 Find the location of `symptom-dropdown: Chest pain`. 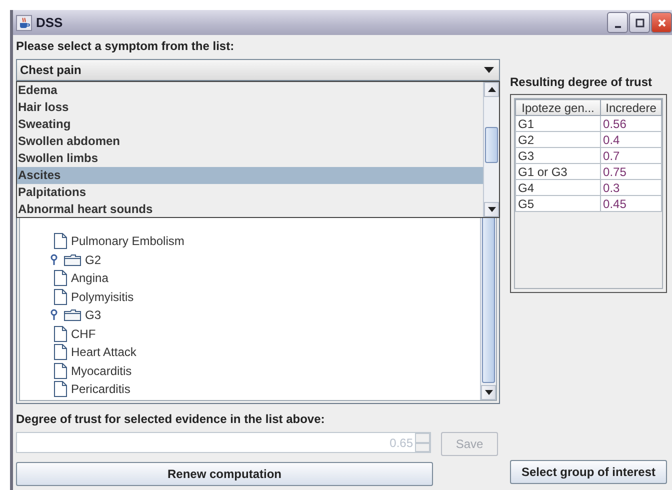

symptom-dropdown: Chest pain is located at coordinates (258, 70).